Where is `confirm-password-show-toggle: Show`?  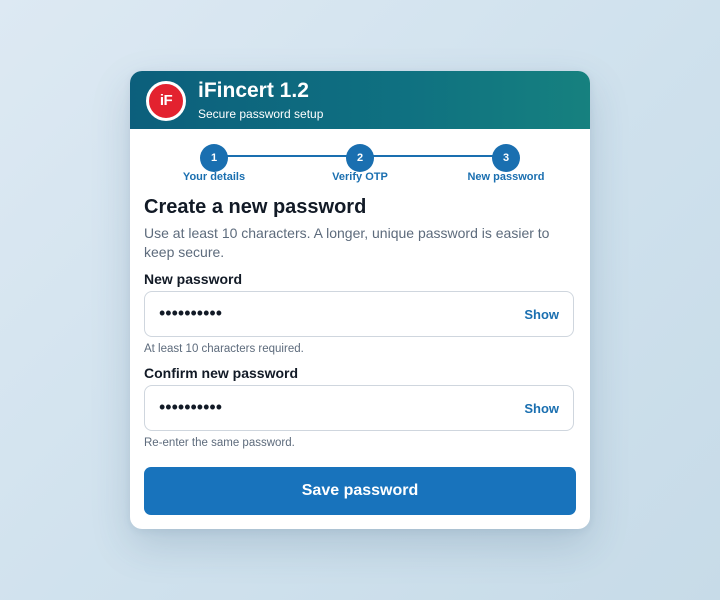 confirm-password-show-toggle: Show is located at coordinates (541, 408).